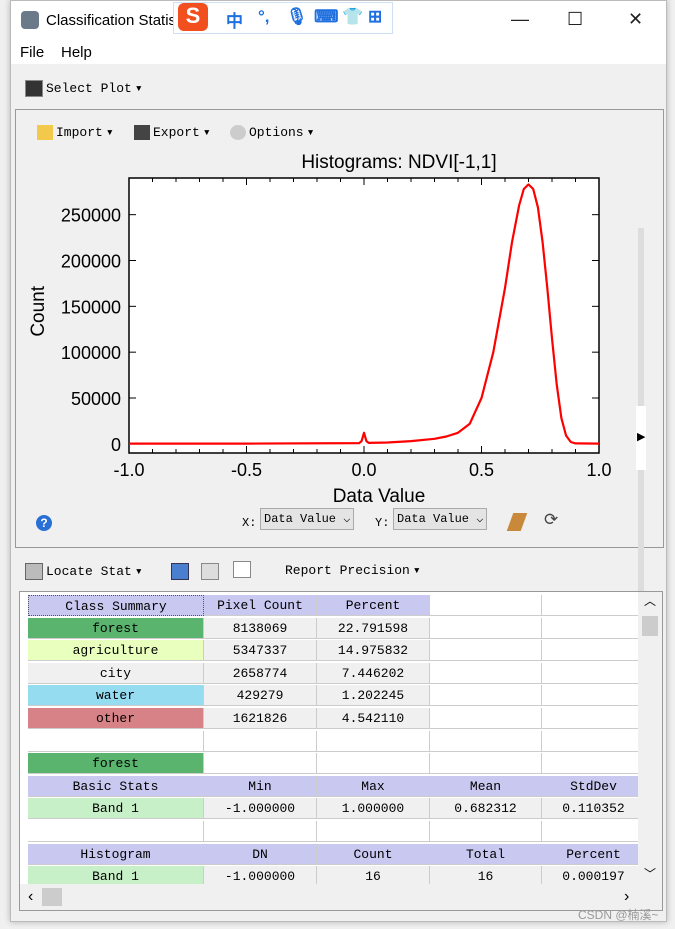 The width and height of the screenshot is (675, 929). What do you see at coordinates (75, 132) in the screenshot?
I see `import-button: Import ▾` at bounding box center [75, 132].